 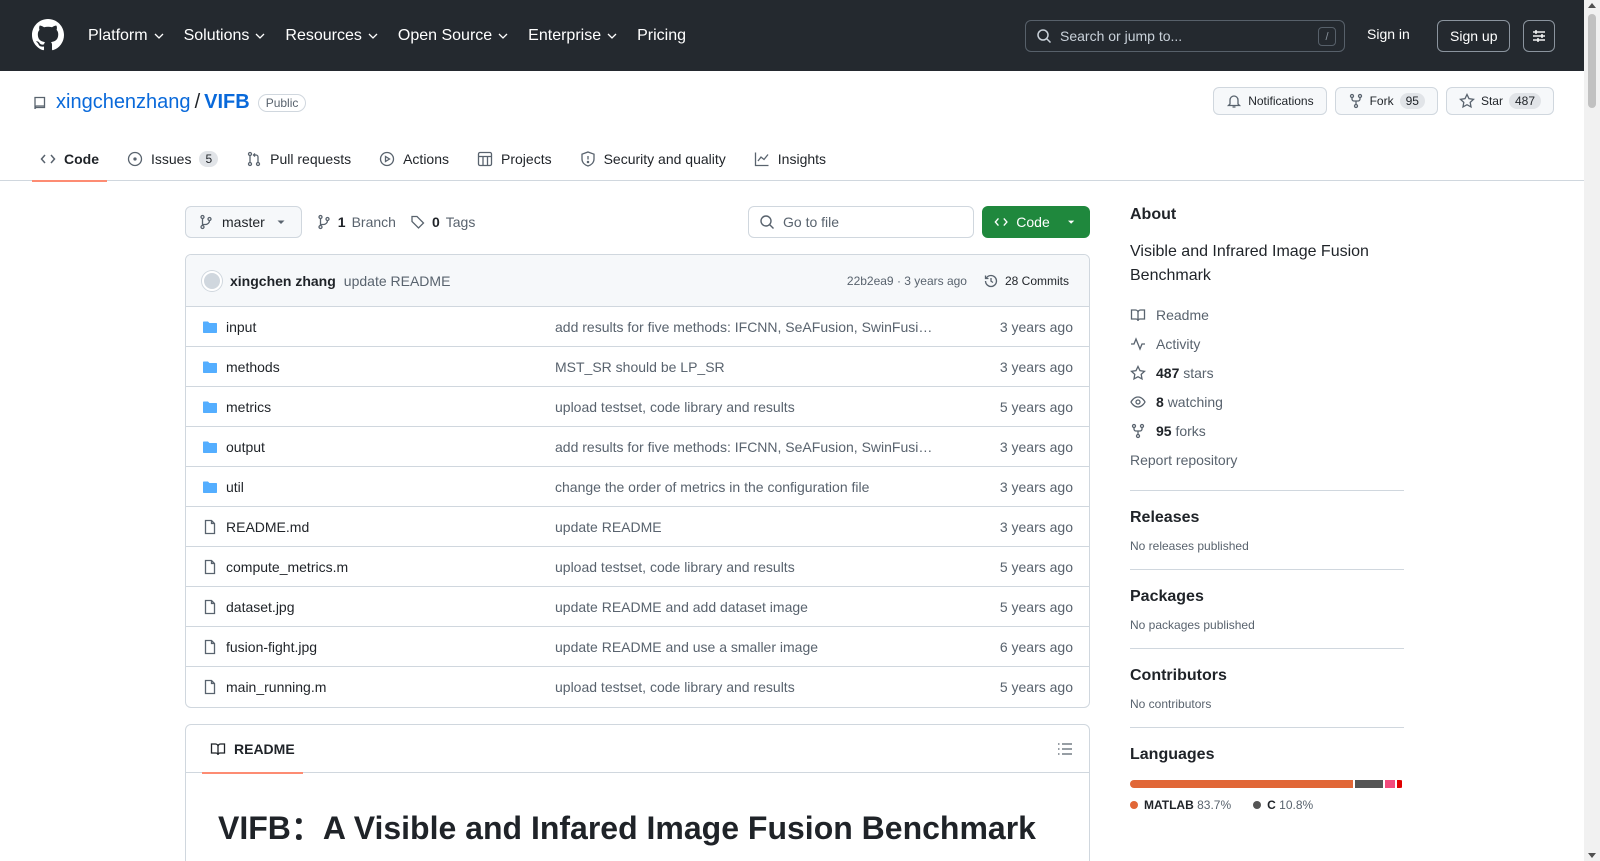 I want to click on packages-empty-text: No packages published, so click(x=1192, y=625).